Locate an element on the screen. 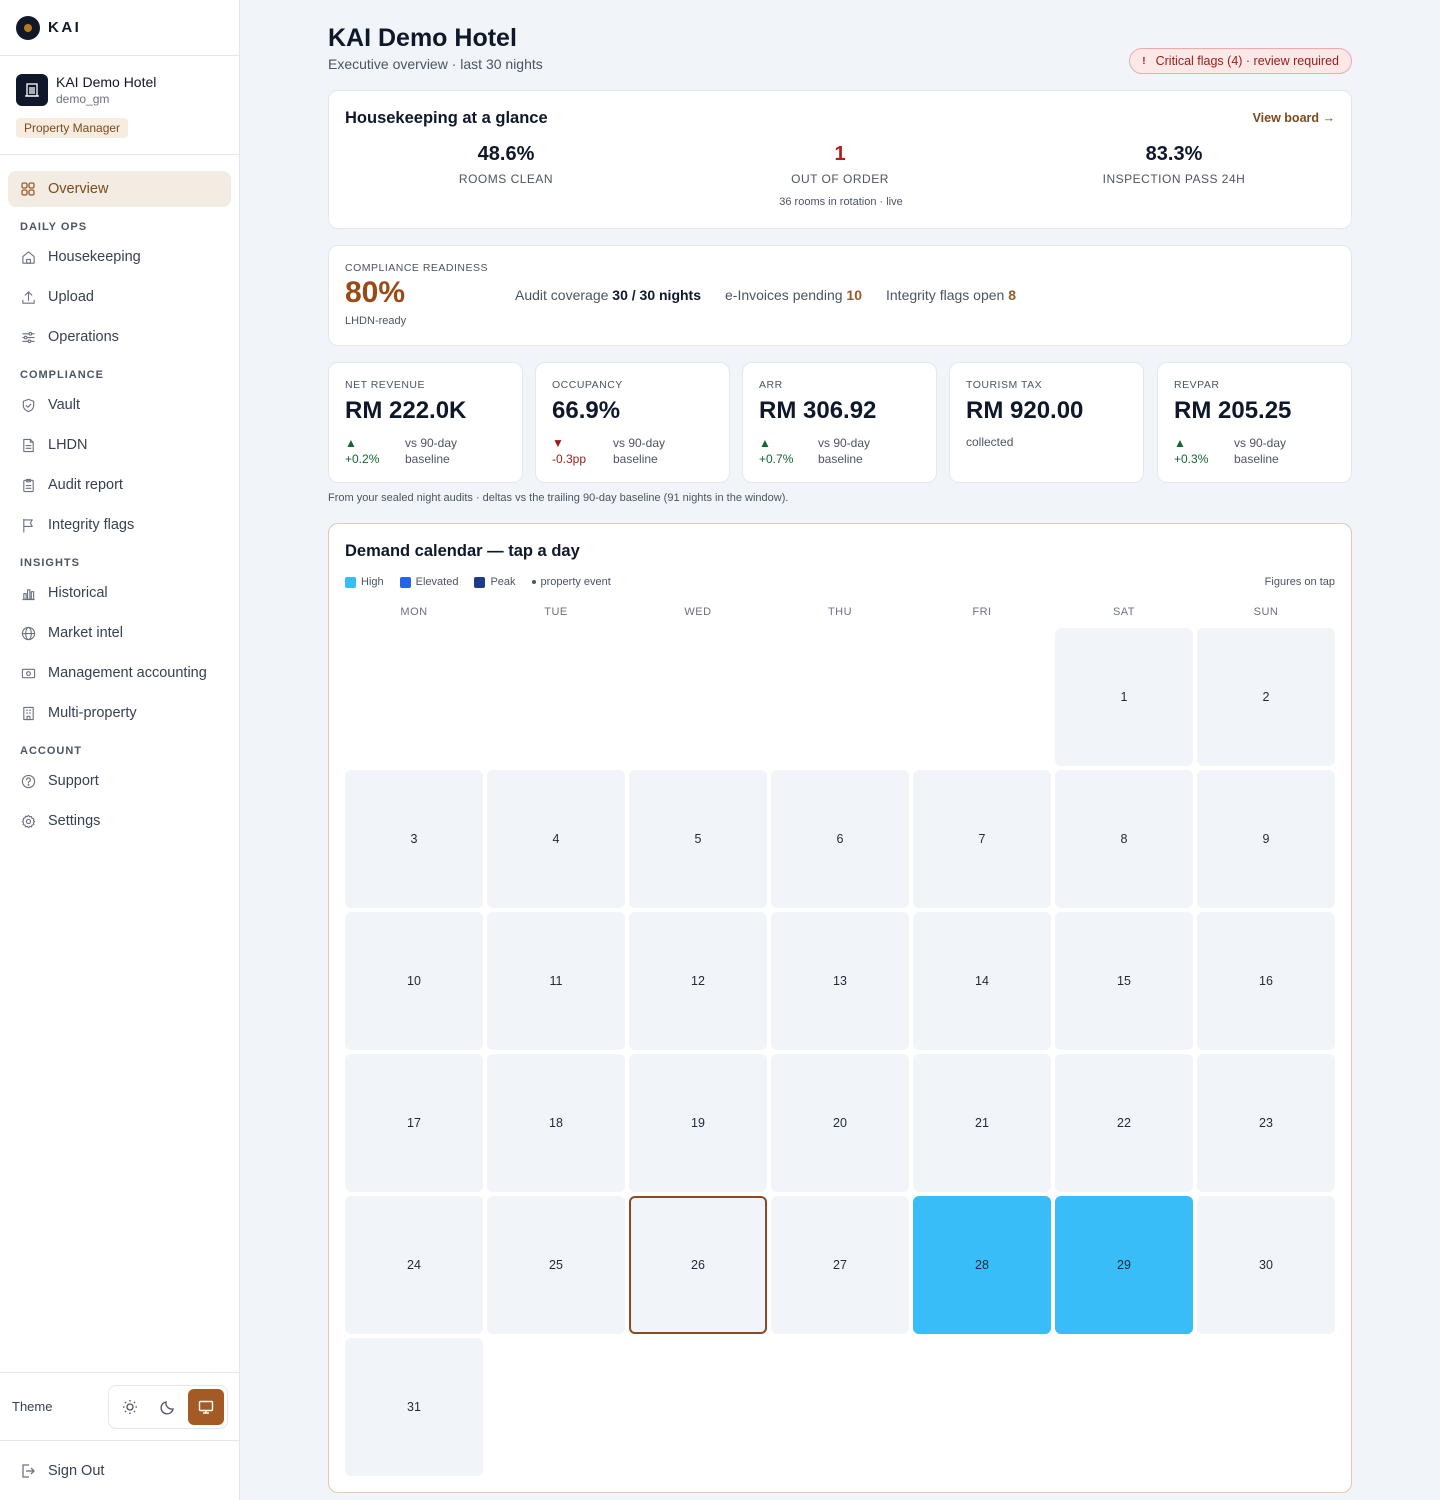 The width and height of the screenshot is (1440, 1500). nav-item-label: Vault is located at coordinates (64, 405).